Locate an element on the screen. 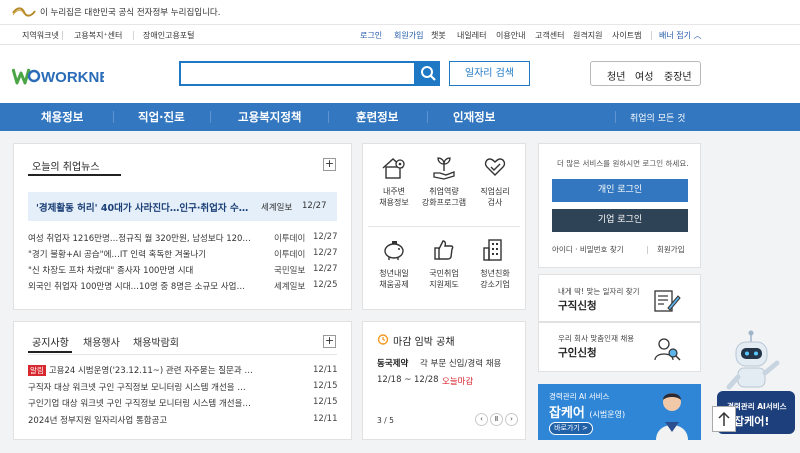 This screenshot has height=453, width=800. heart-hand-icon is located at coordinates (495, 167).